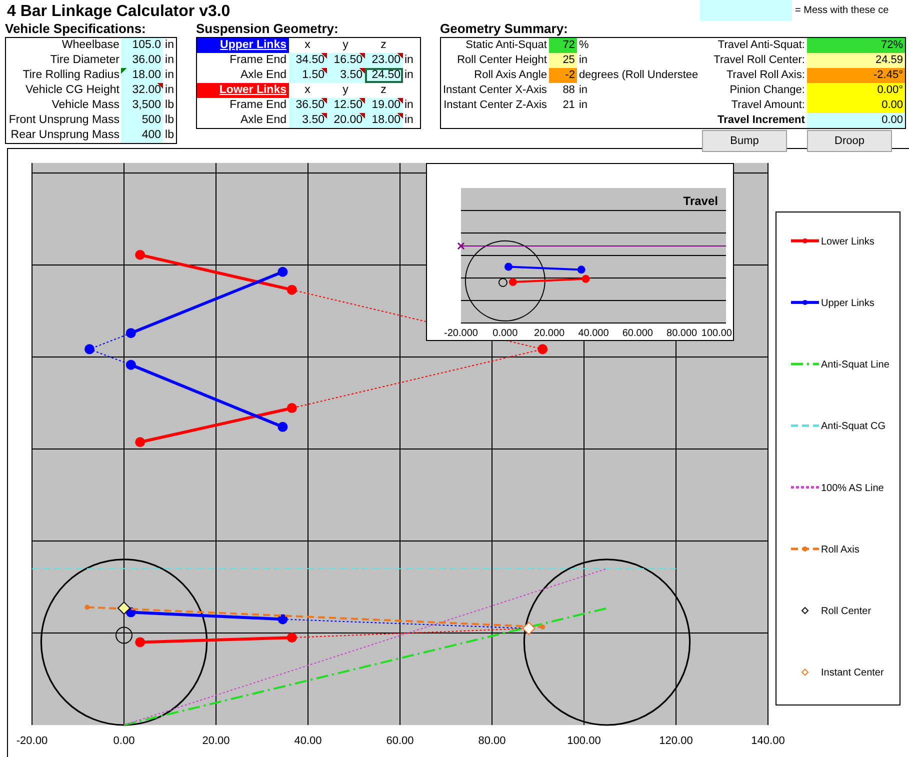  What do you see at coordinates (142, 60) in the screenshot?
I see `input-cell: 36.00` at bounding box center [142, 60].